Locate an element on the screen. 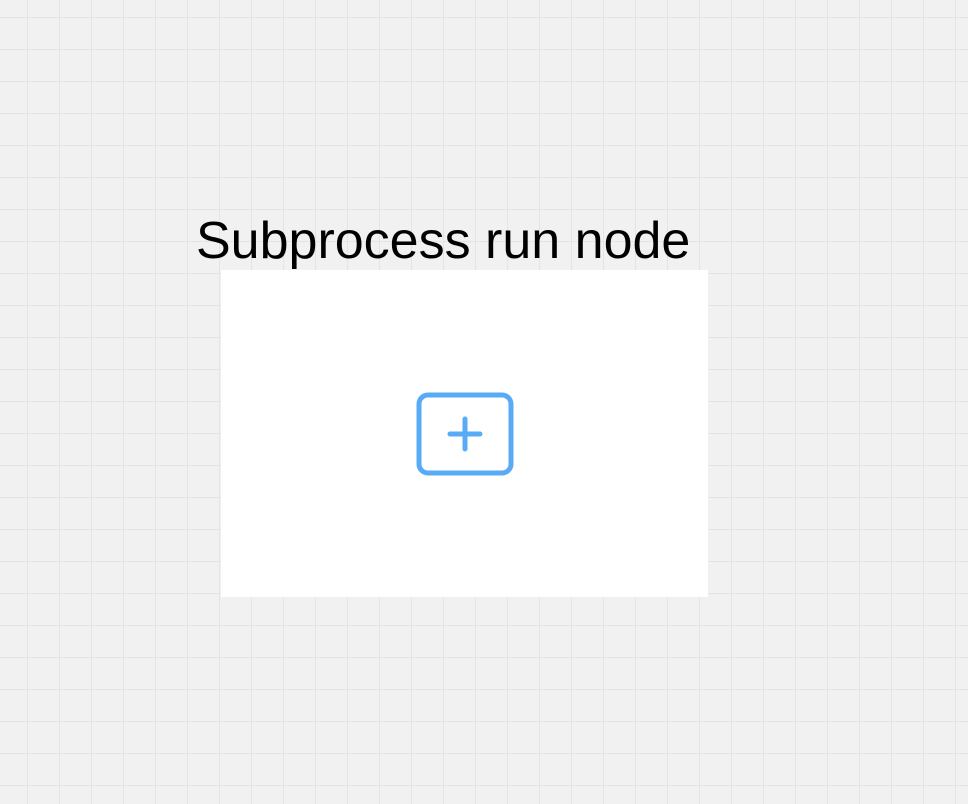 This screenshot has height=804, width=968. plus-square-icon is located at coordinates (465, 434).